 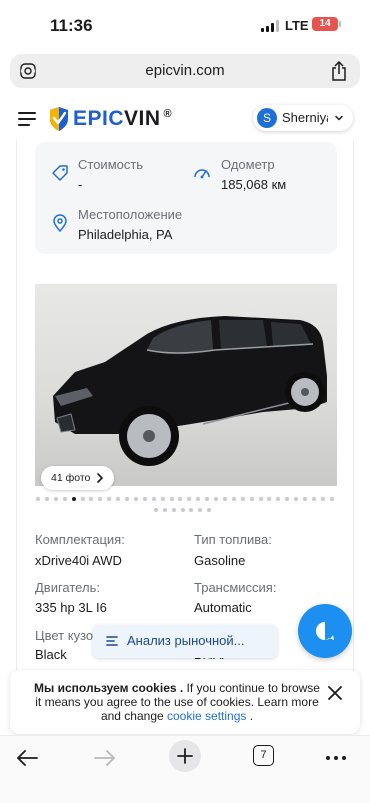 I want to click on list-icon, so click(x=112, y=641).